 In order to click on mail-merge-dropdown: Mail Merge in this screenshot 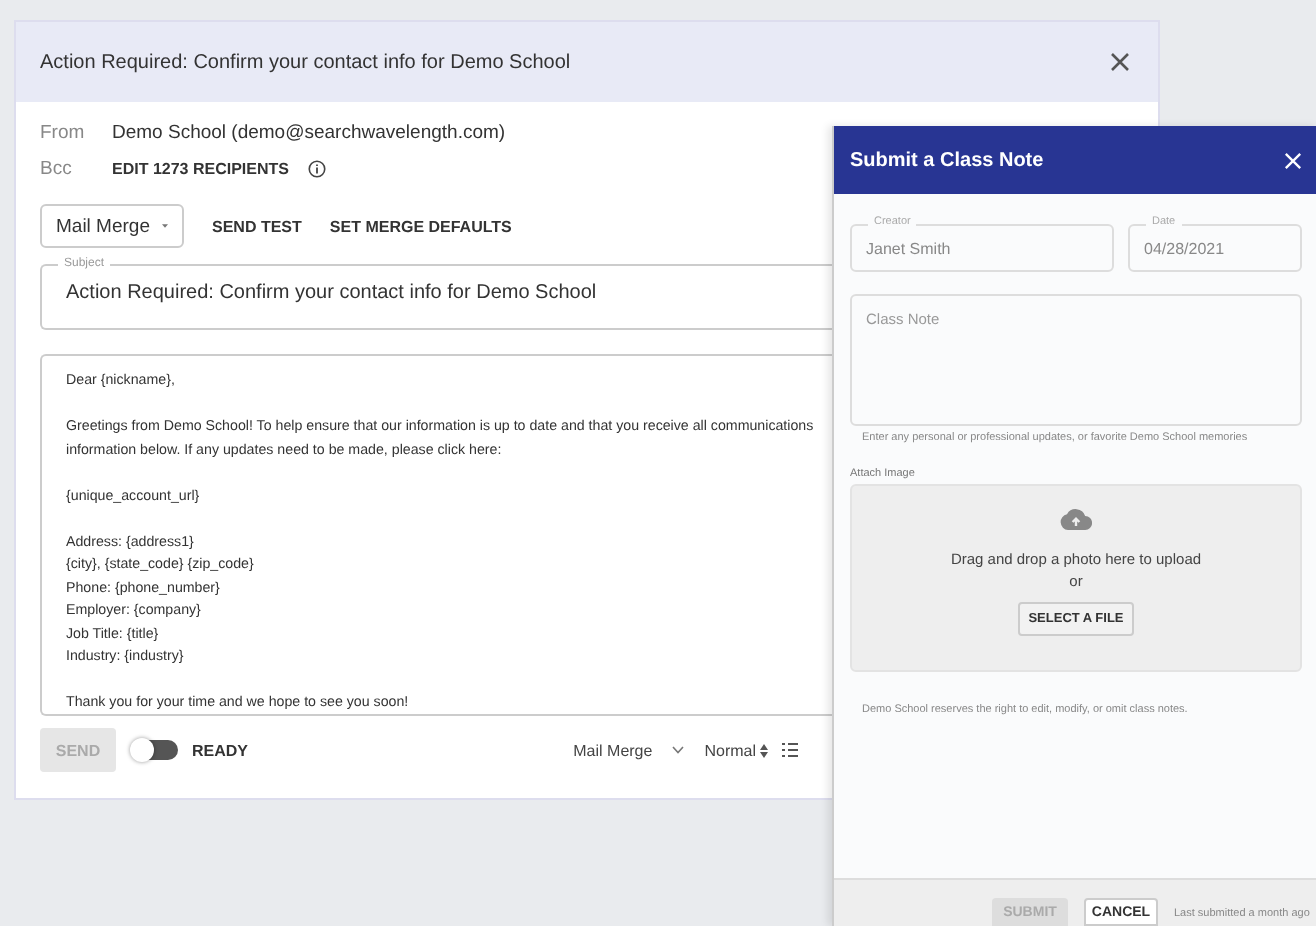, I will do `click(112, 226)`.